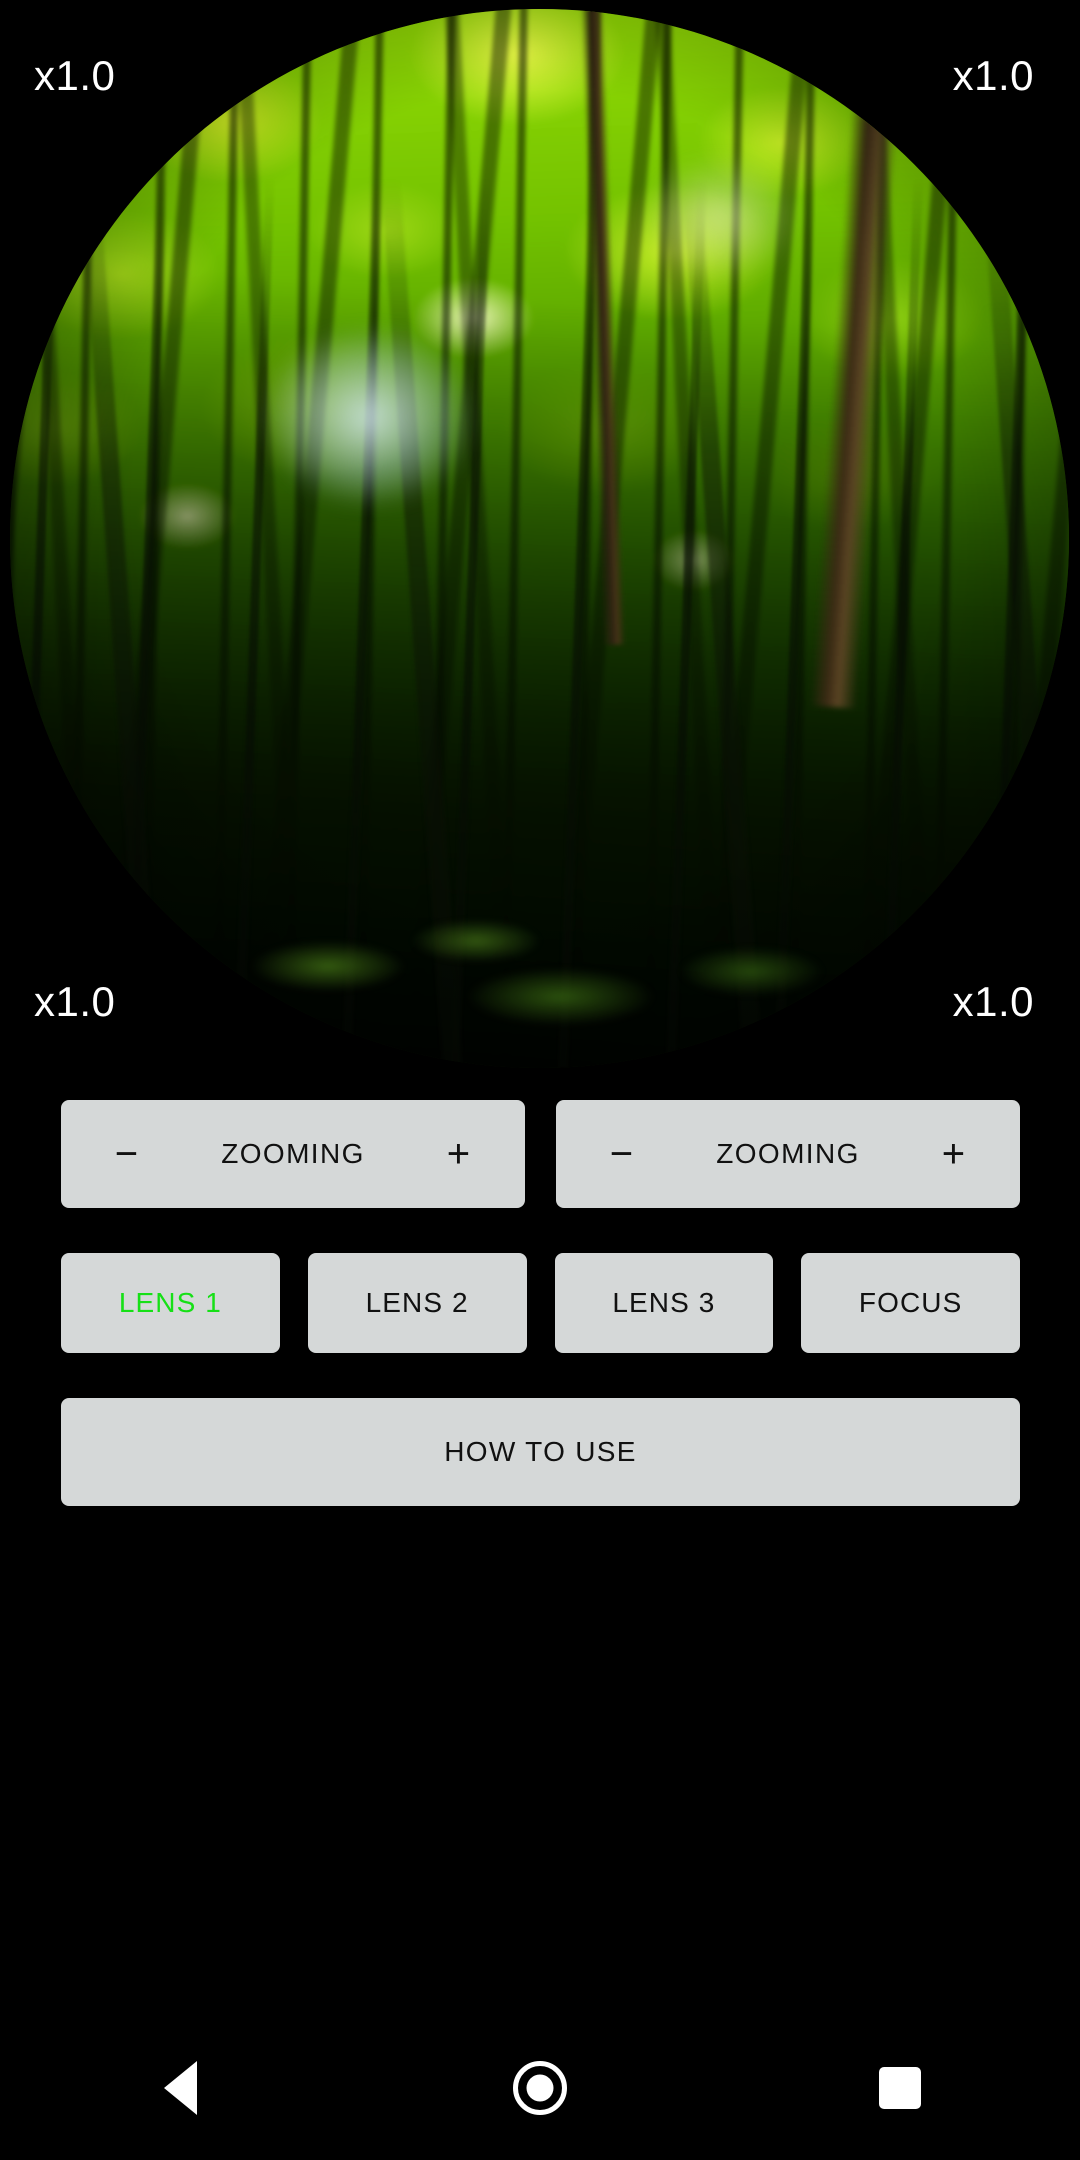 Image resolution: width=1080 pixels, height=2160 pixels. What do you see at coordinates (75, 1001) in the screenshot?
I see `zoom-level-bottom-left: x1.0` at bounding box center [75, 1001].